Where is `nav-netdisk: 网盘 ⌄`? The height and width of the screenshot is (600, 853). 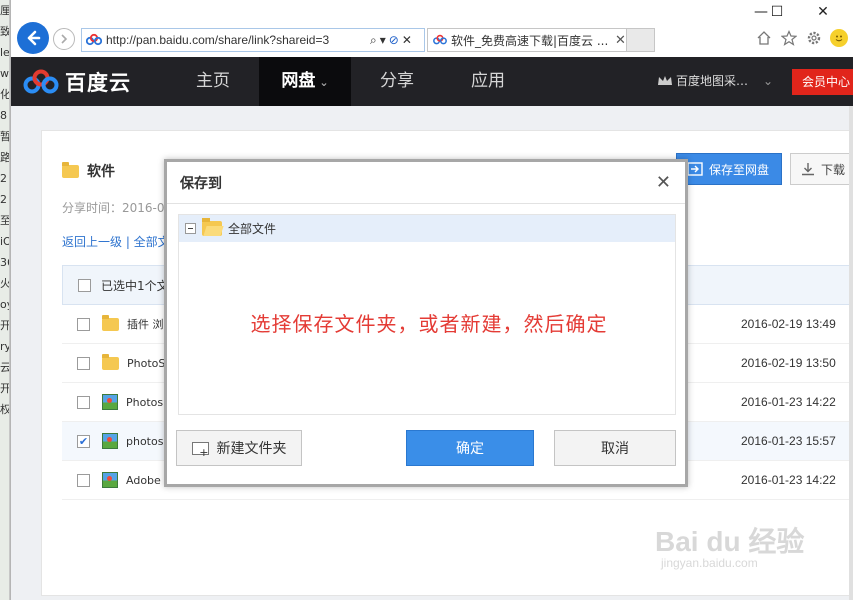
nav-netdisk: 网盘 ⌄ is located at coordinates (305, 81).